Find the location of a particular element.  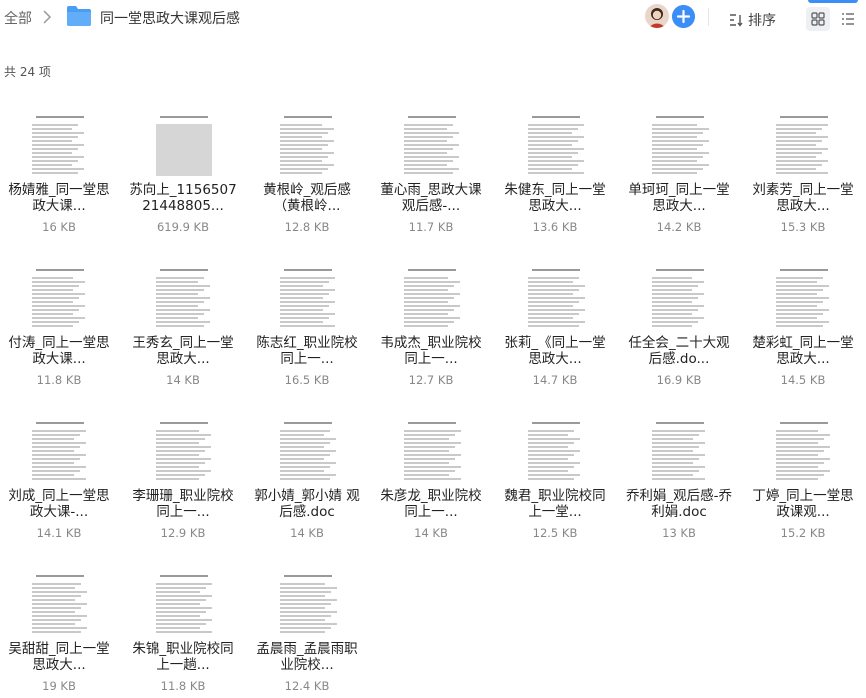

avatar is located at coordinates (657, 16).